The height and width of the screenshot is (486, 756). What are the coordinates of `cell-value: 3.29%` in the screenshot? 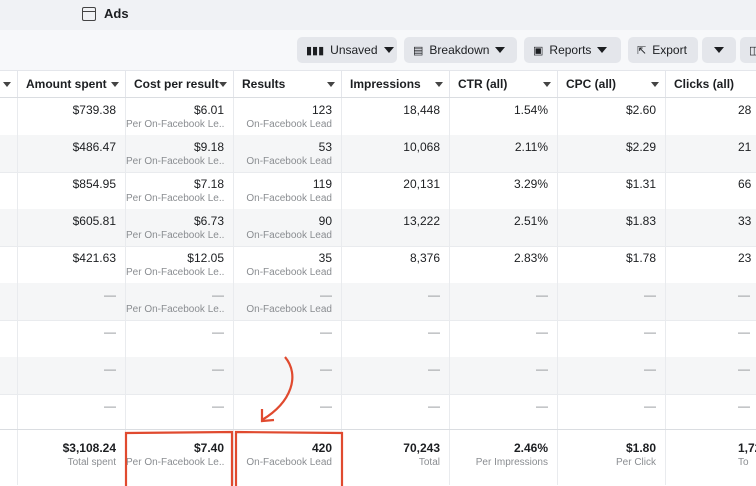 It's located at (530, 184).